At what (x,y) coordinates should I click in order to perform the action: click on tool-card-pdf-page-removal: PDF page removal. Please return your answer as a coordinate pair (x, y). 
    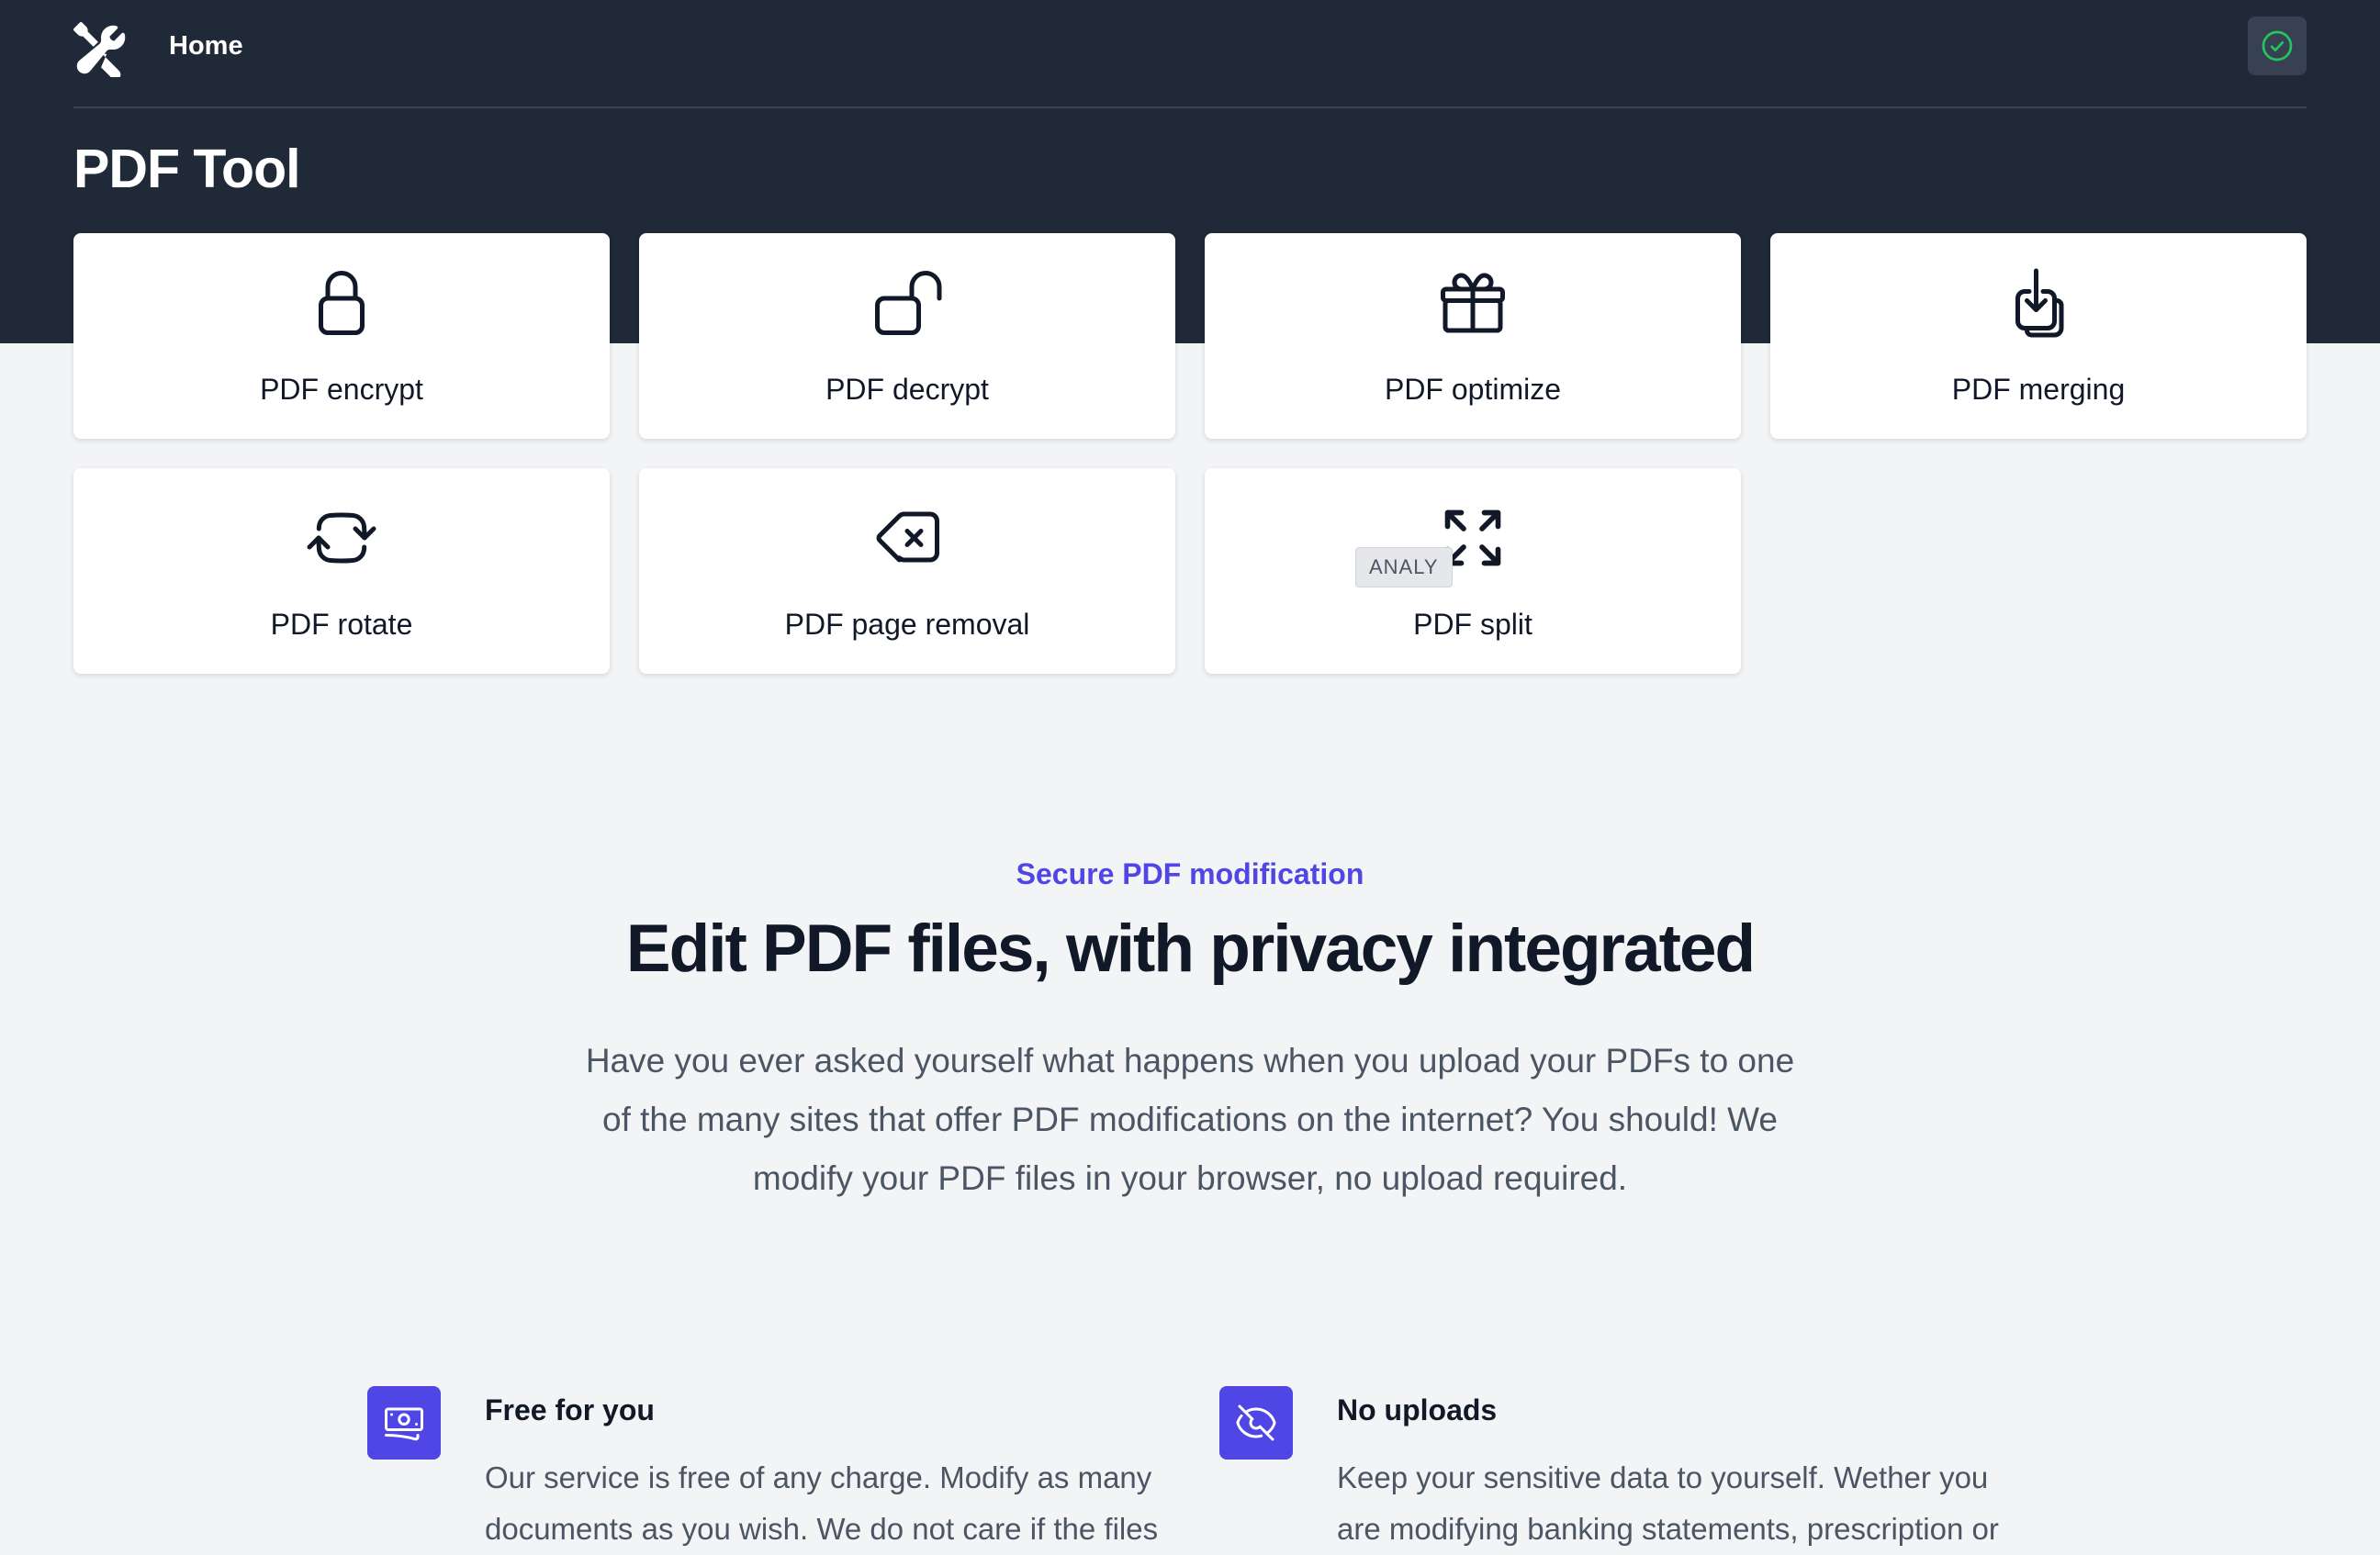
    Looking at the image, I should click on (907, 571).